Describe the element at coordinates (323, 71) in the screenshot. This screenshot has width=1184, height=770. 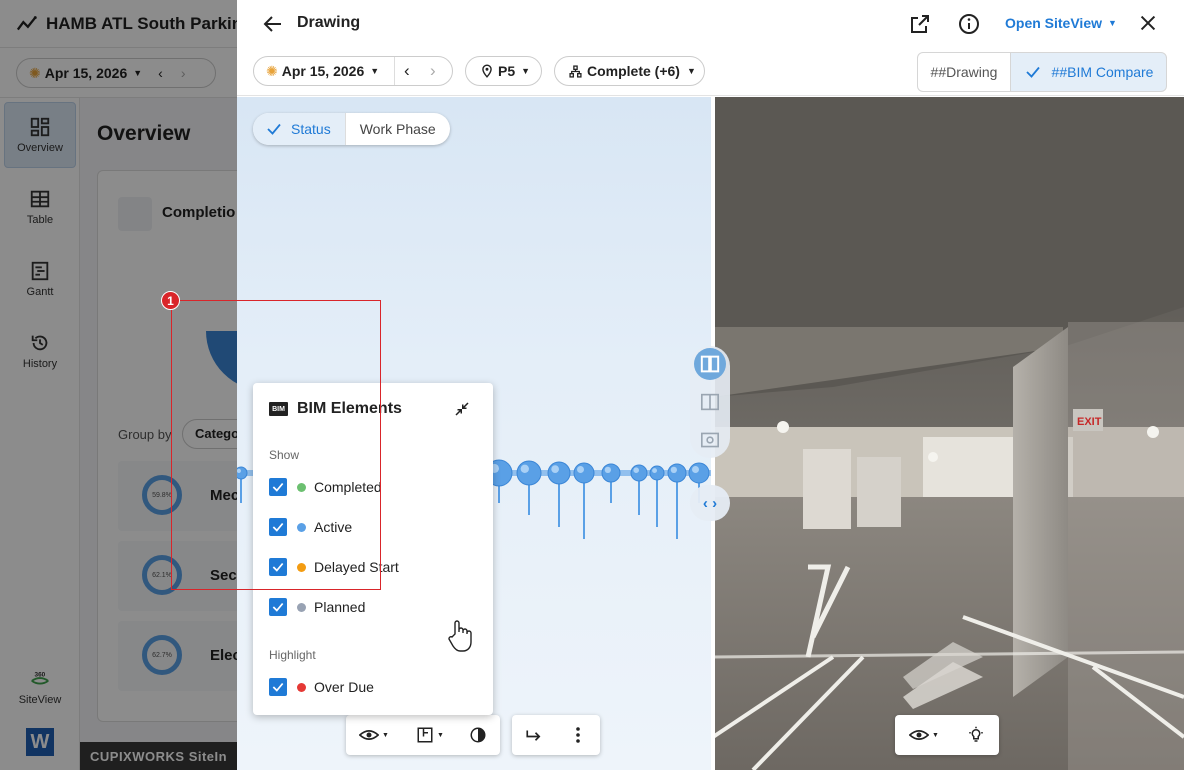
I see `date-label: Apr 15, 2026` at that location.